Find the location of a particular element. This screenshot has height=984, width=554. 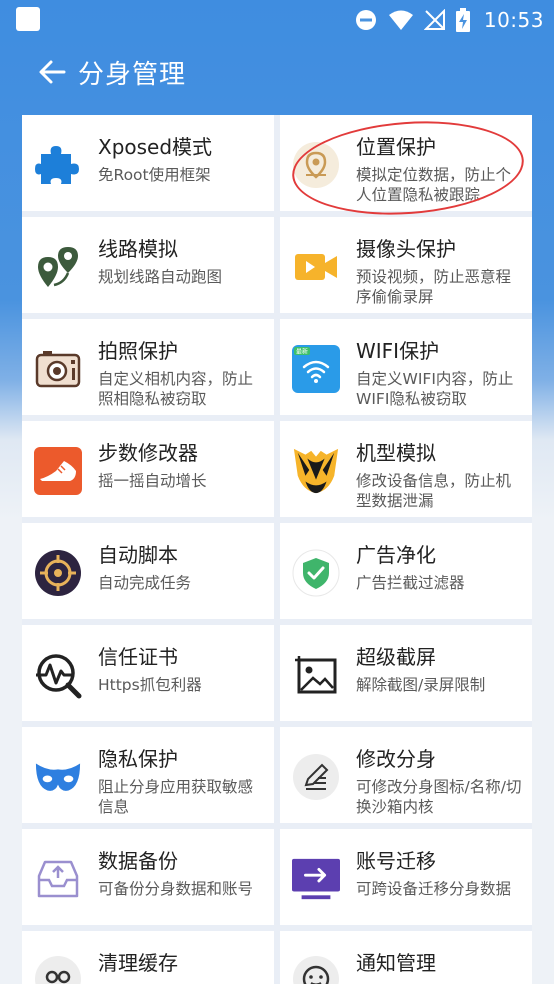

feature-desc: 预设视频，防止恶意程序偷偷录屏 is located at coordinates (434, 287).